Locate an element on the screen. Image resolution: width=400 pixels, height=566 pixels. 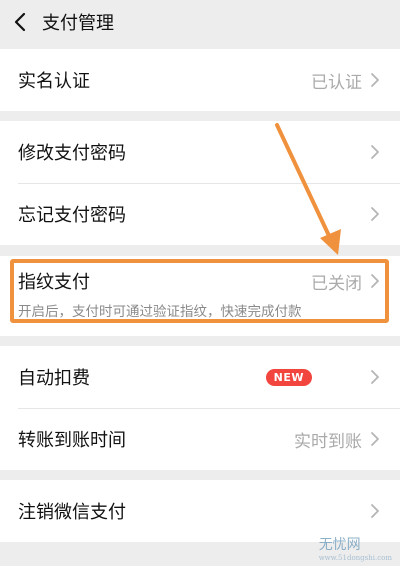
fingerprint-label: 指纹支付 is located at coordinates (54, 282).